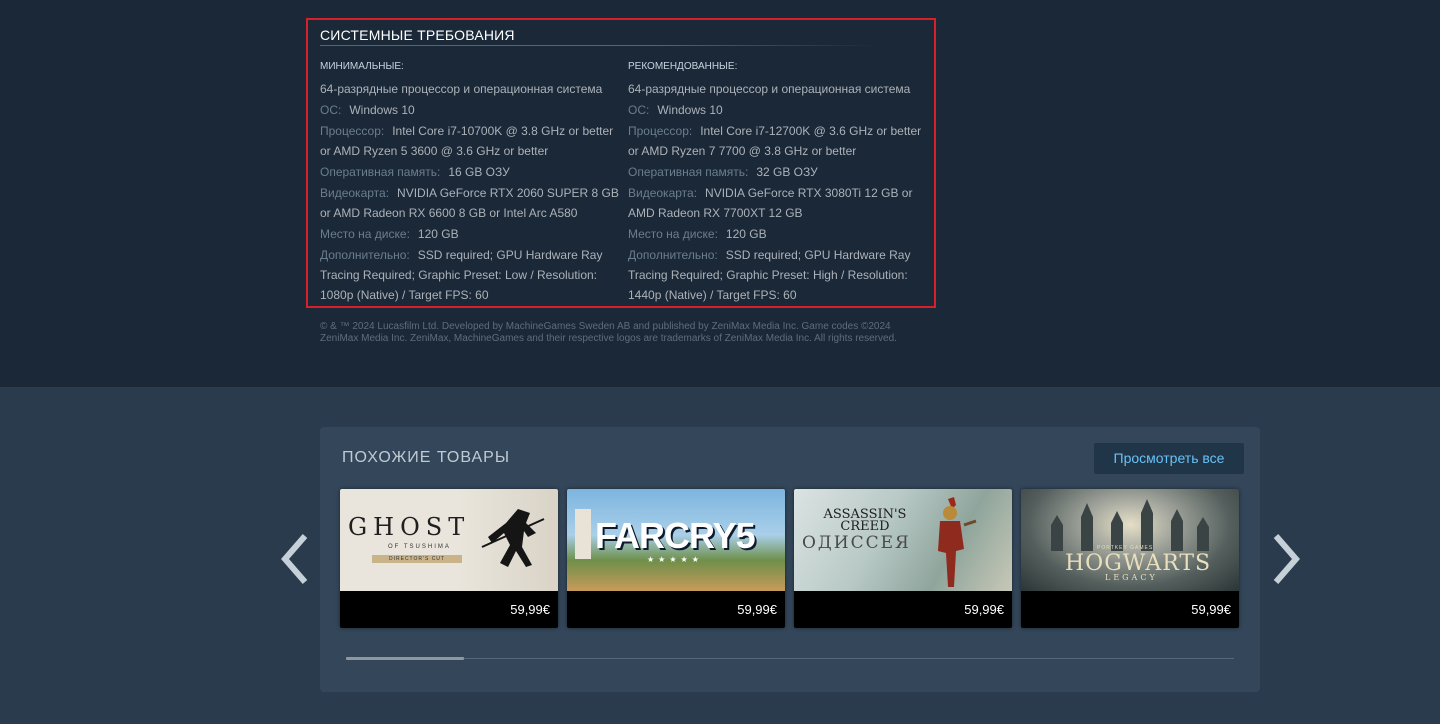 The height and width of the screenshot is (724, 1440). What do you see at coordinates (856, 543) in the screenshot?
I see `game-logo-subtitle: ОДИССЕЯ` at bounding box center [856, 543].